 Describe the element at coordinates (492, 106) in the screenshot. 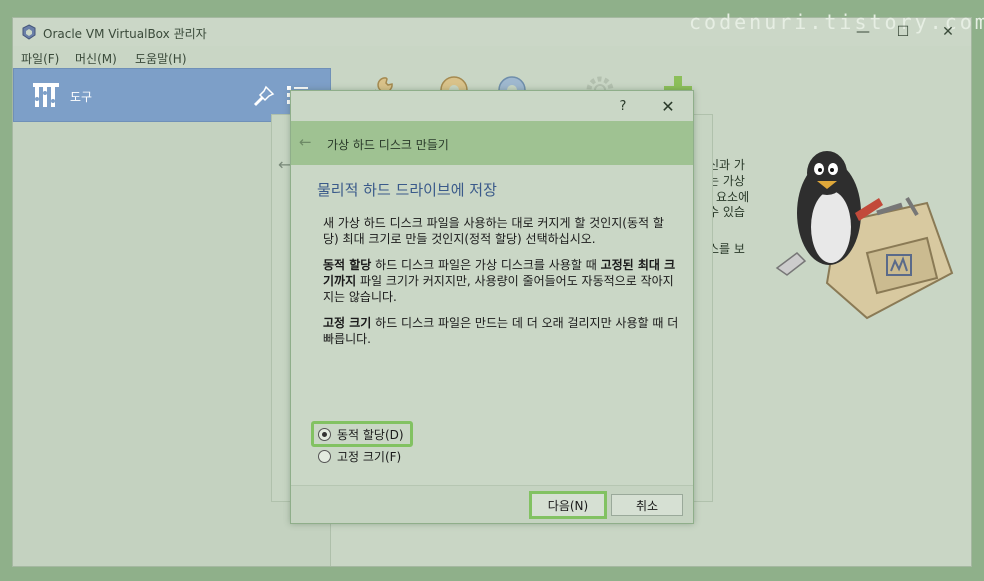

I see `dialog-titlebar: ? ✕` at that location.